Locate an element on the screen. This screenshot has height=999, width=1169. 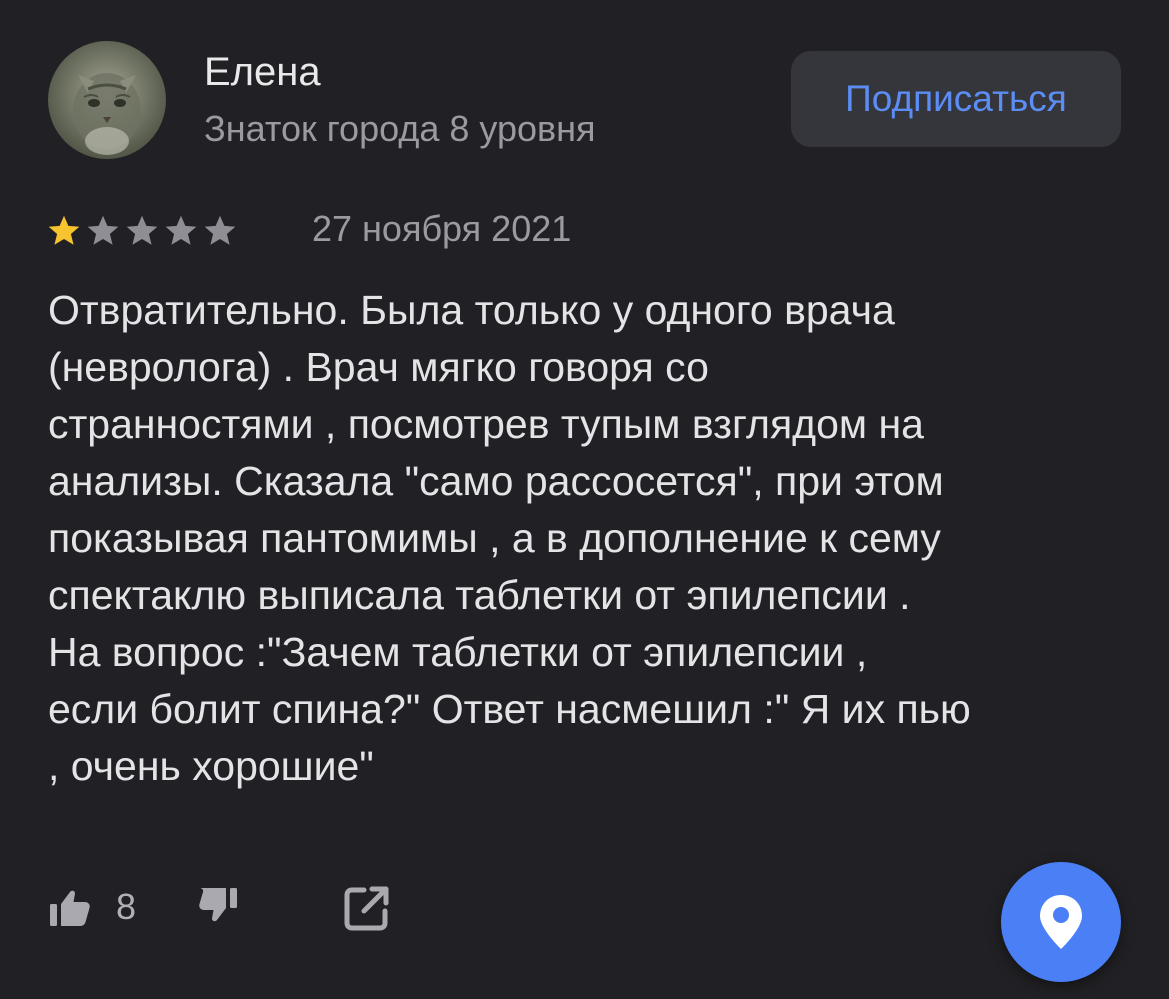
map-pin-icon is located at coordinates (1061, 922).